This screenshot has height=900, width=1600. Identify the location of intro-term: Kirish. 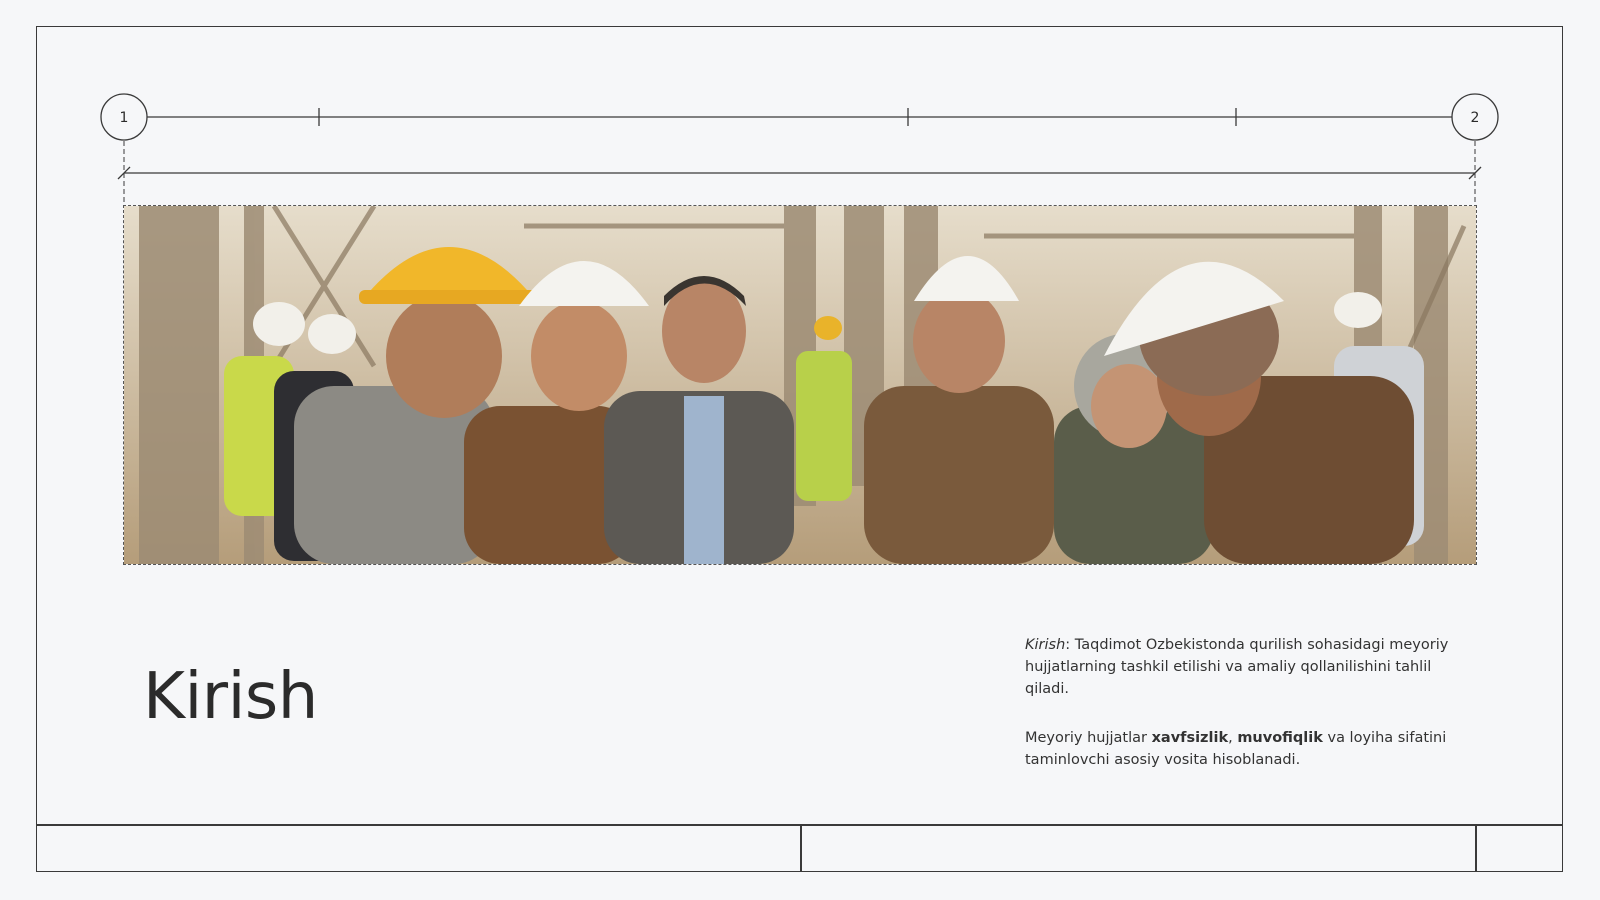
(1045, 645).